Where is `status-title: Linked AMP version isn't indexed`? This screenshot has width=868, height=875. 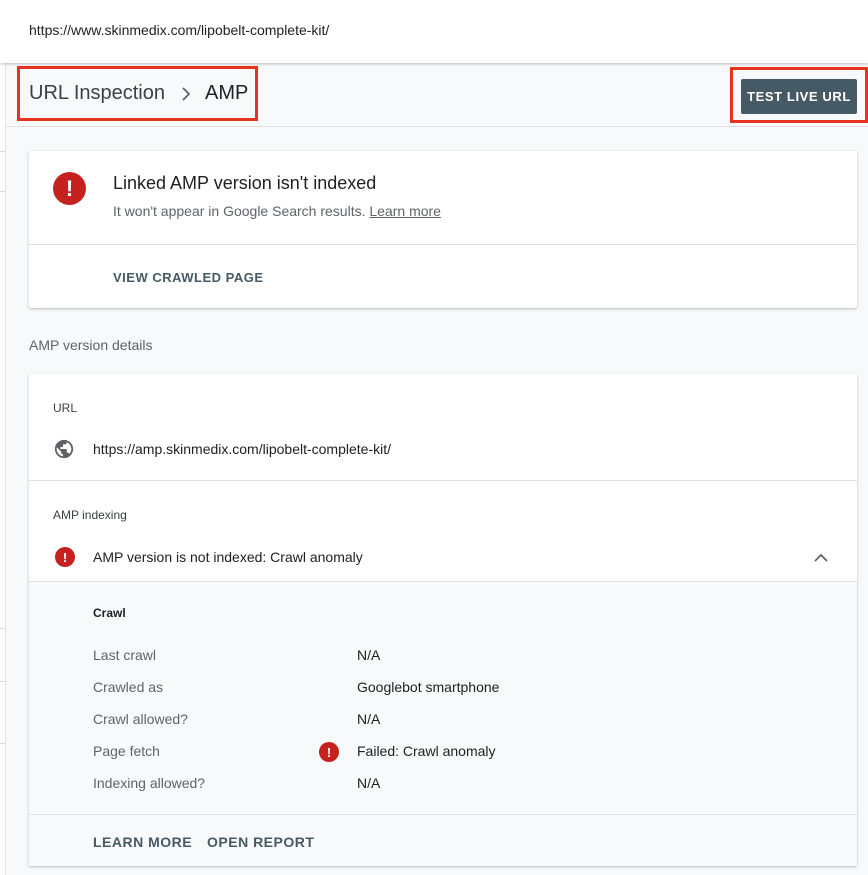
status-title: Linked AMP version isn't indexed is located at coordinates (245, 183).